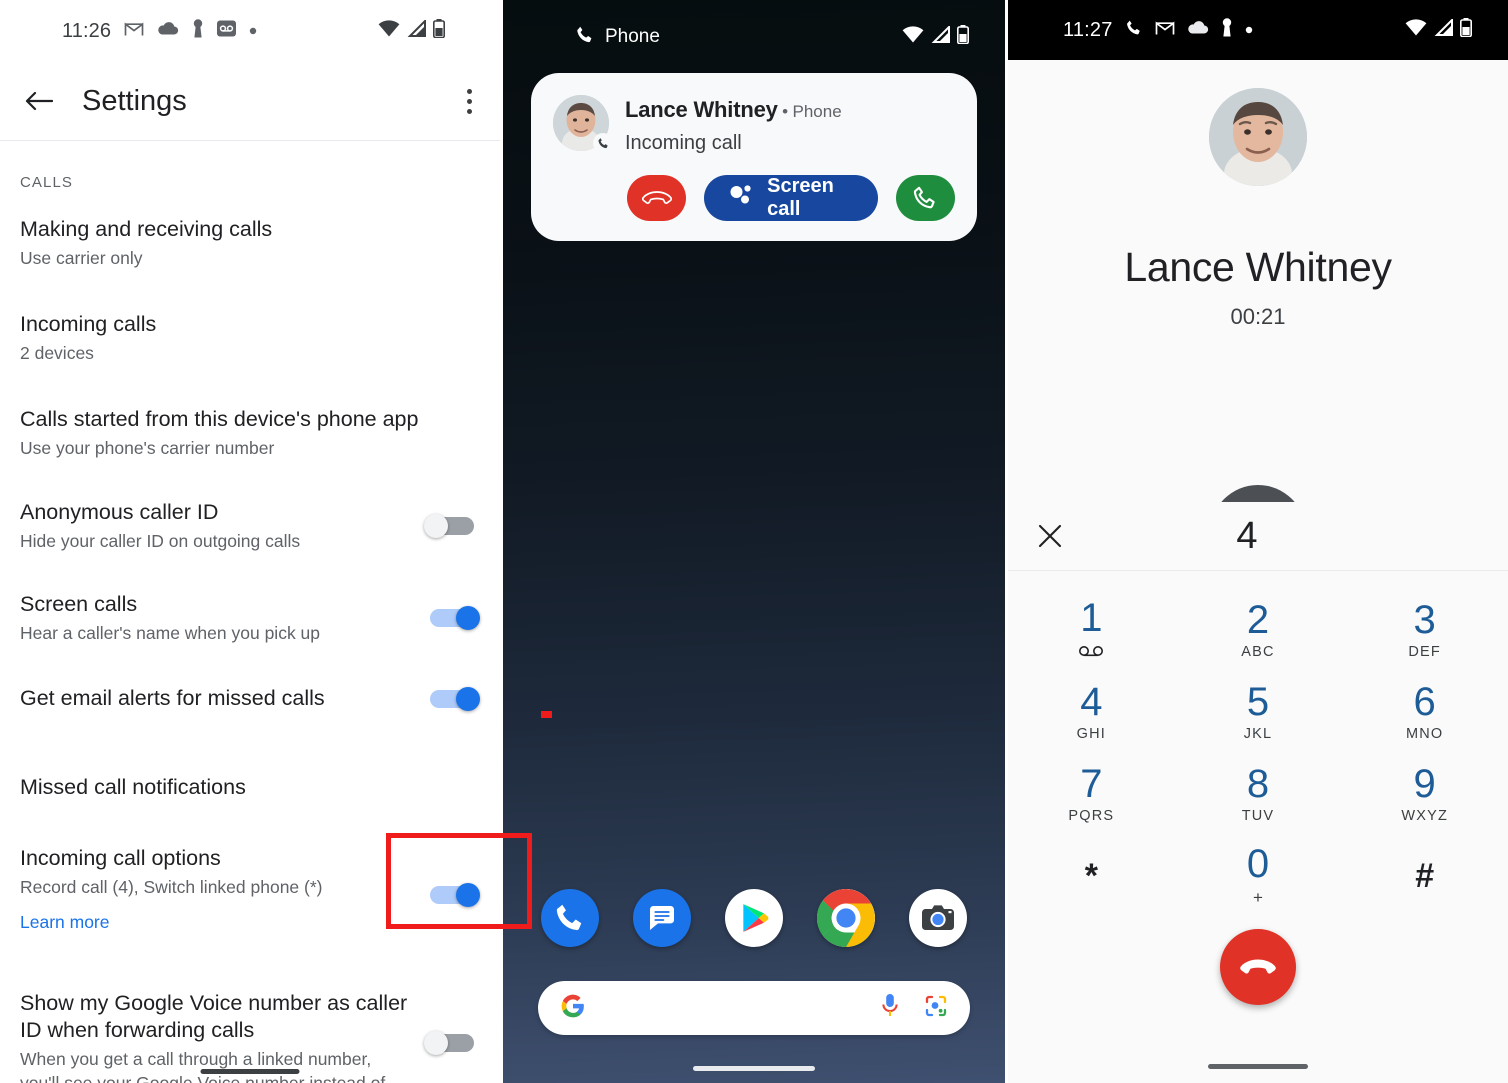  What do you see at coordinates (39, 101) in the screenshot?
I see `back-arrow-icon` at bounding box center [39, 101].